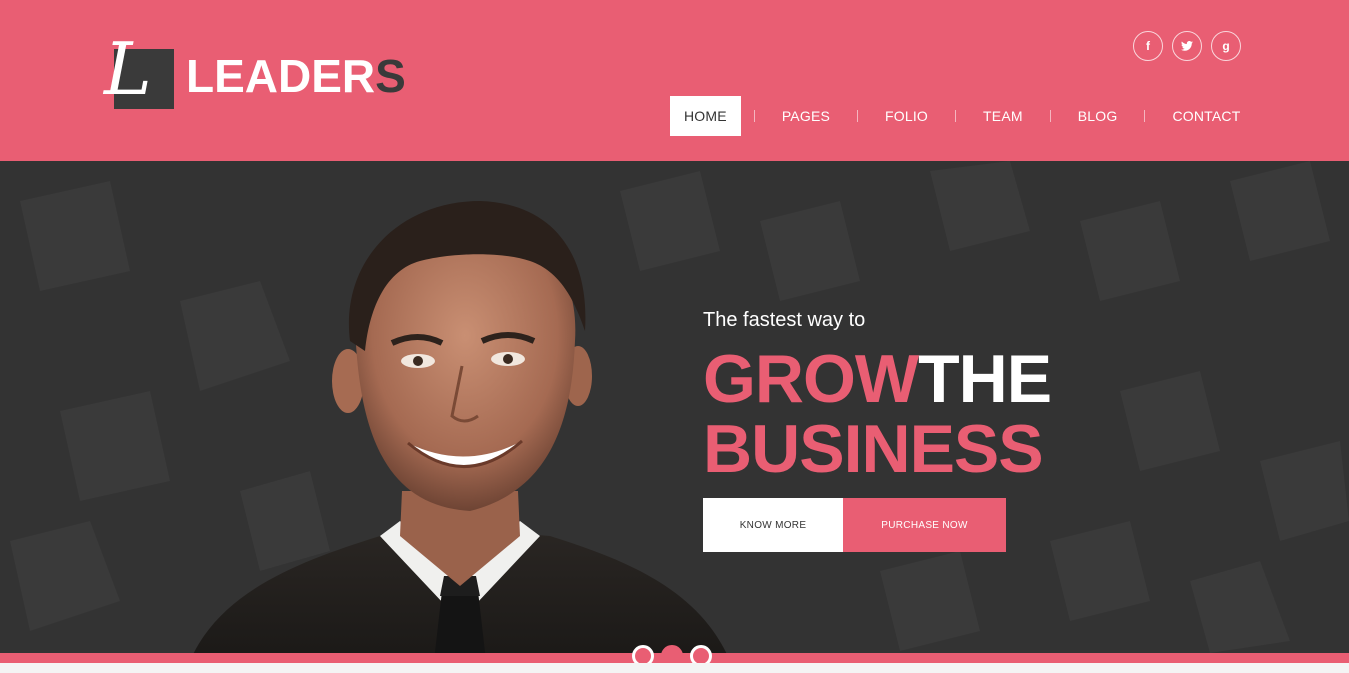 The width and height of the screenshot is (1349, 673). What do you see at coordinates (390, 76) in the screenshot?
I see `logo-text-last: S` at bounding box center [390, 76].